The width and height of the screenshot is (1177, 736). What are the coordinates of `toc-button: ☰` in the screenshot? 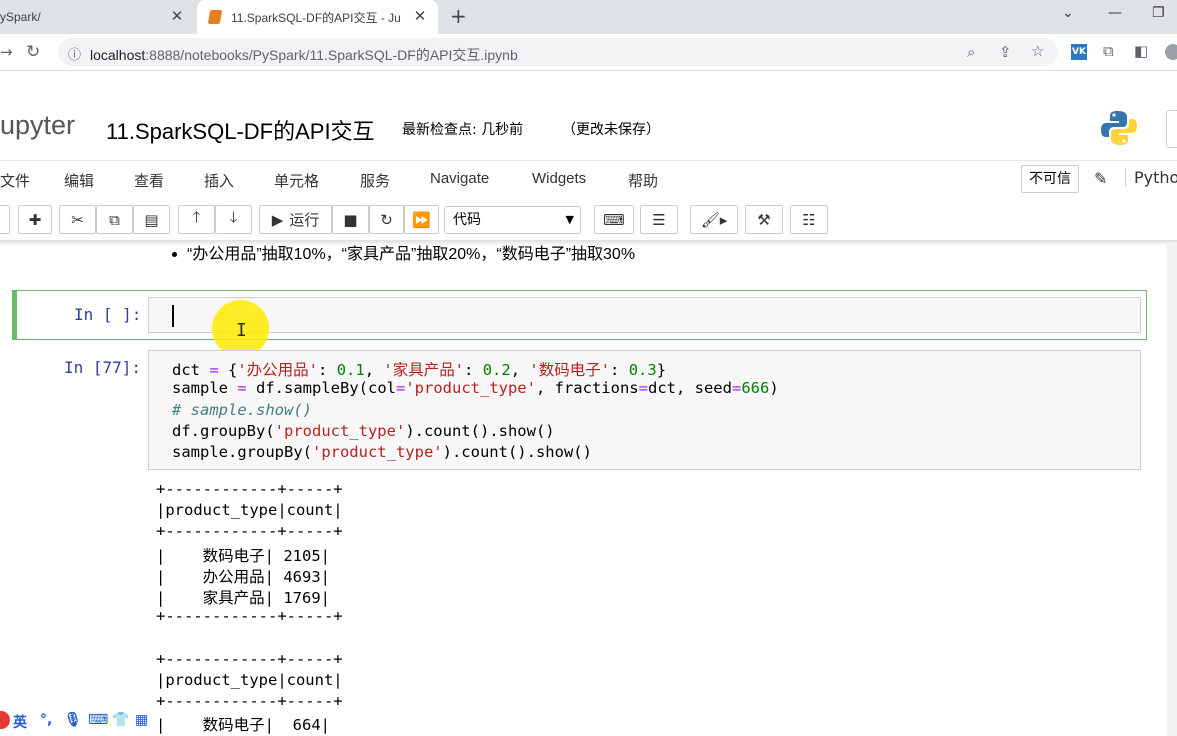 It's located at (659, 219).